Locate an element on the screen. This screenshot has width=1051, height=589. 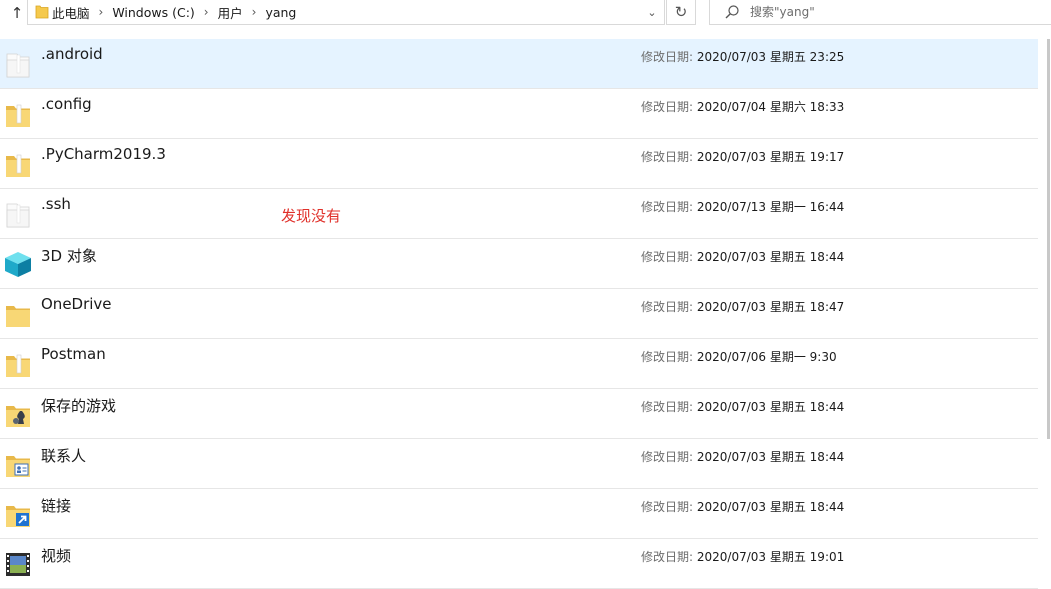
item-name: 链接 is located at coordinates (56, 506).